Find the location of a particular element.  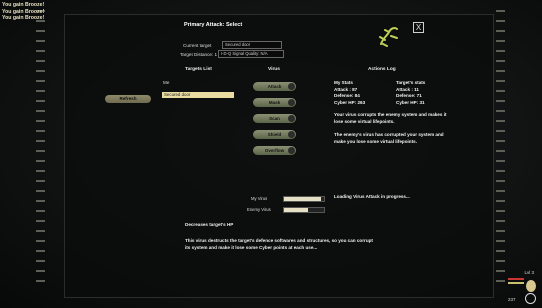

lamp-icon is located at coordinates (531, 286).